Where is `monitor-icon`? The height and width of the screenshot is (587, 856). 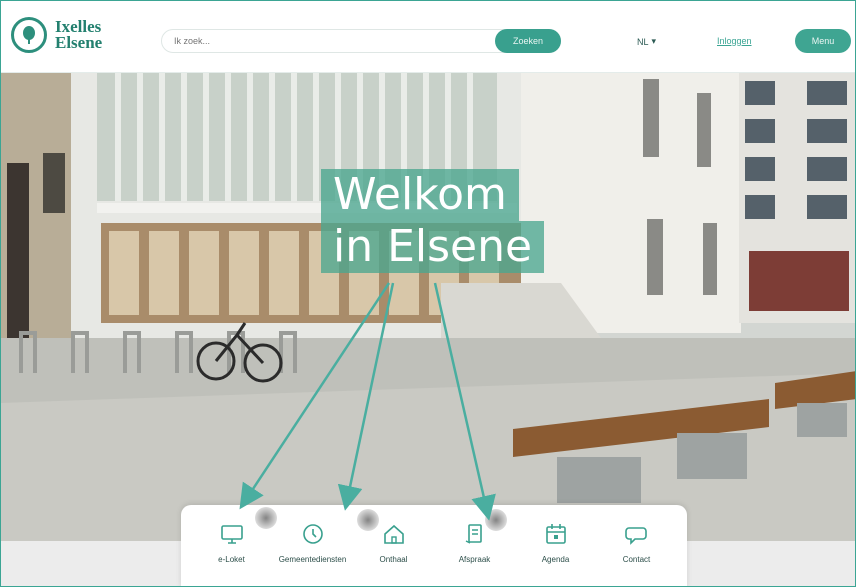
monitor-icon is located at coordinates (231, 534).